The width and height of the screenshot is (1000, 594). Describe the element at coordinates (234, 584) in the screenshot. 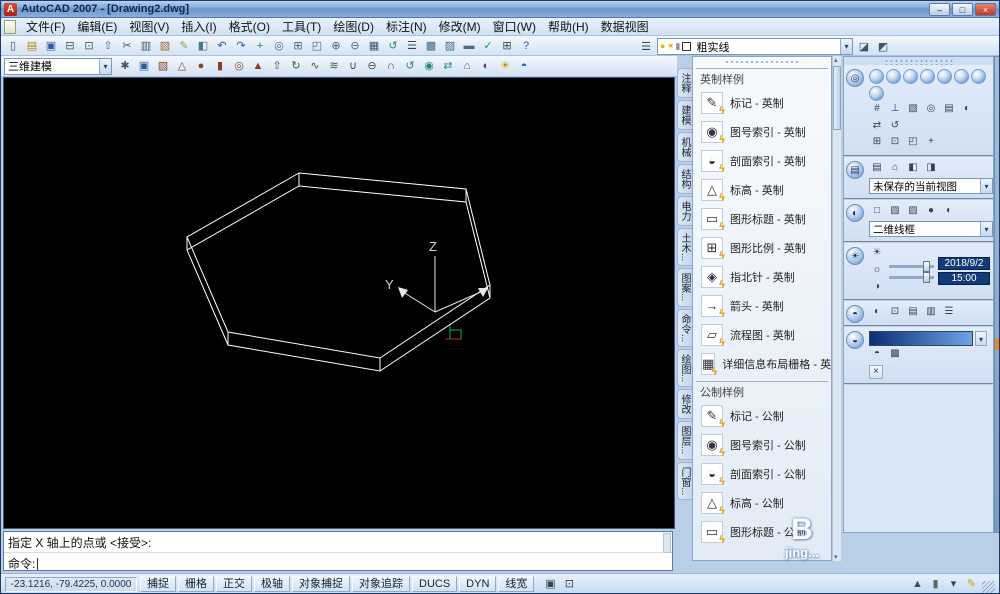

I see `ortho-toggle: 正交` at that location.